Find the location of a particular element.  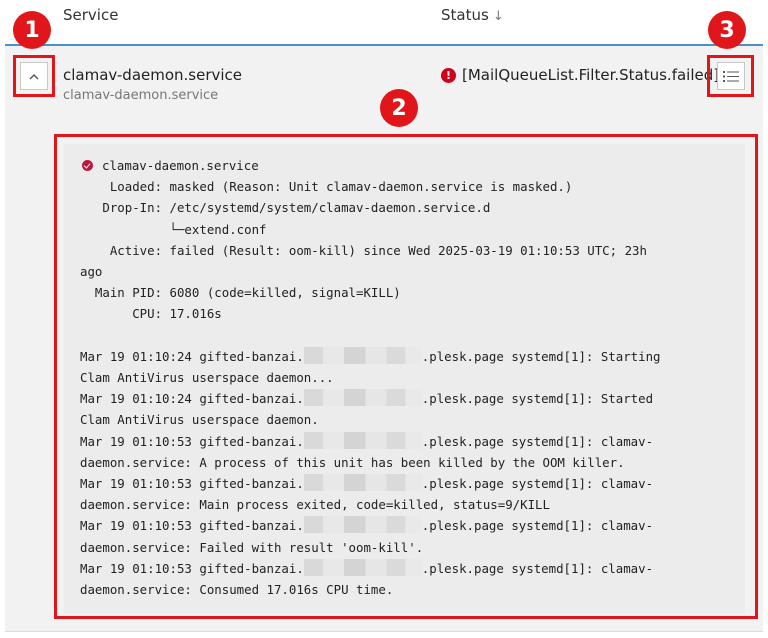

sort-arrow-icon: ↓ is located at coordinates (498, 16).